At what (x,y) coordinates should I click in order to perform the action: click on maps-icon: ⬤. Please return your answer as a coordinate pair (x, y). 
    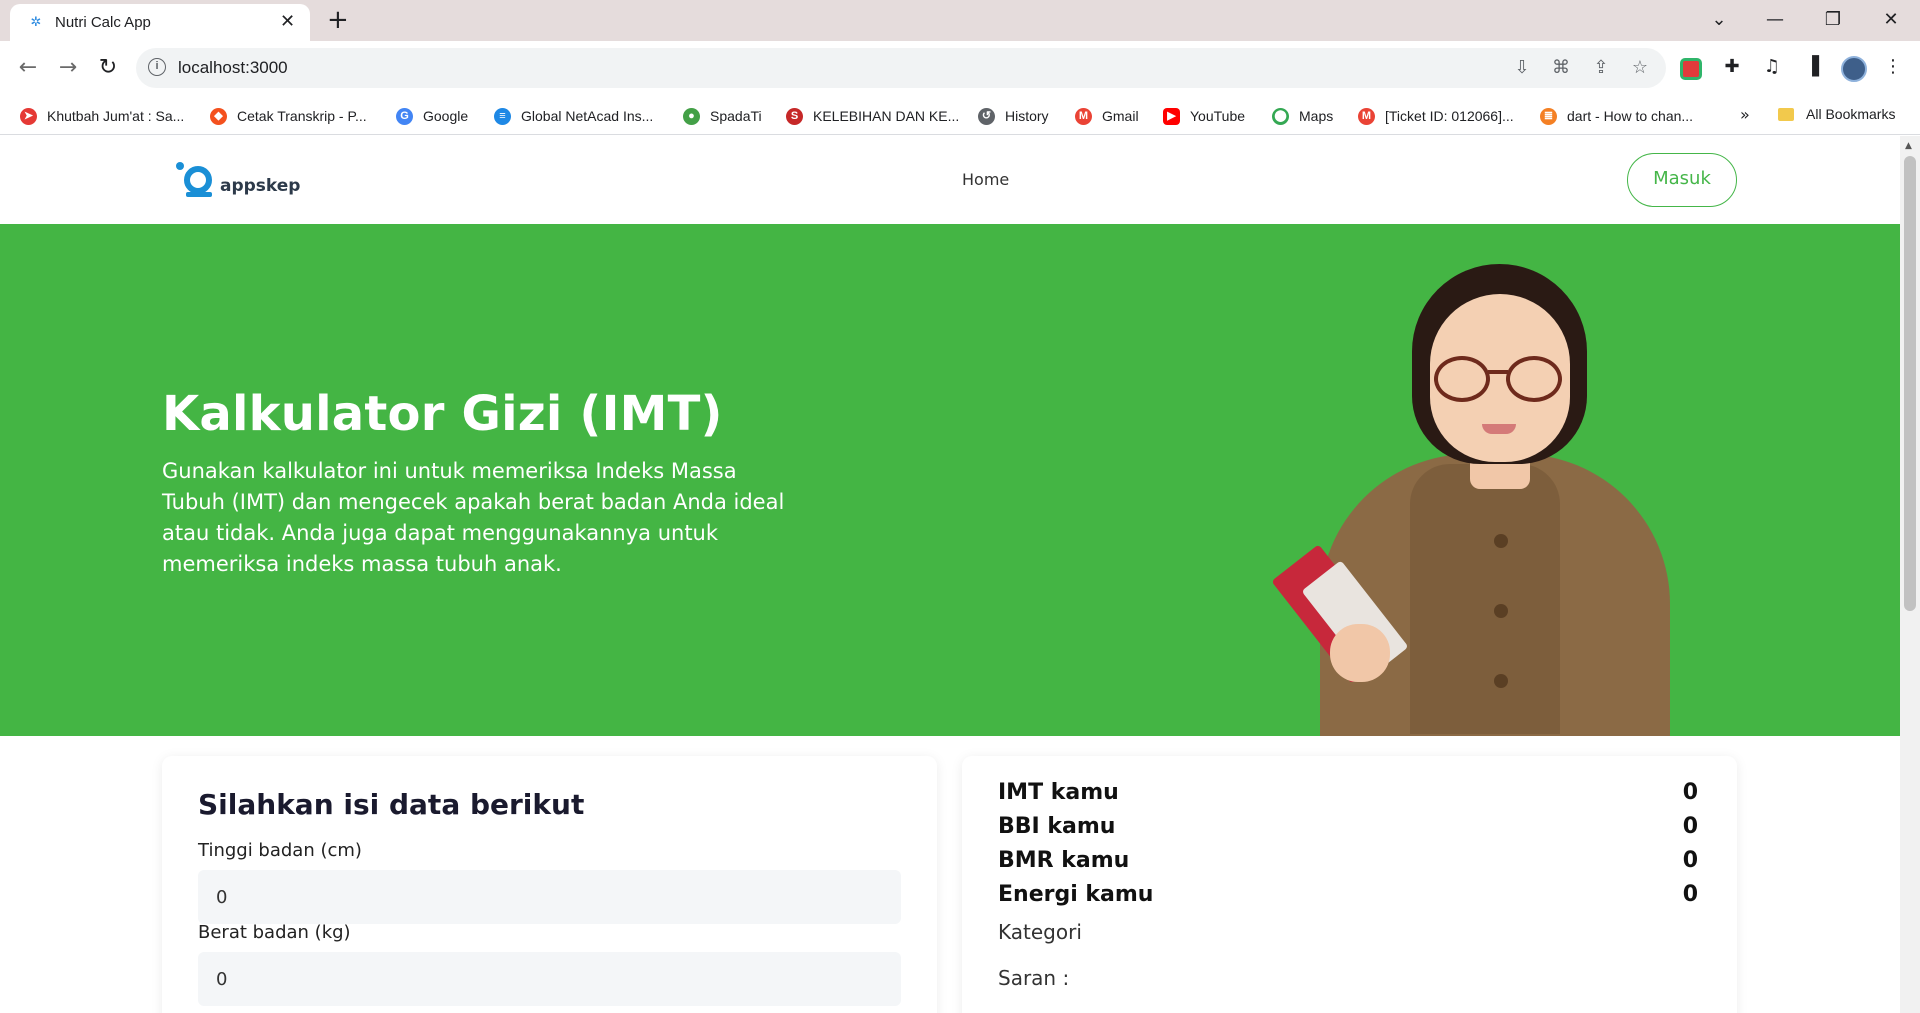
    Looking at the image, I should click on (1280, 116).